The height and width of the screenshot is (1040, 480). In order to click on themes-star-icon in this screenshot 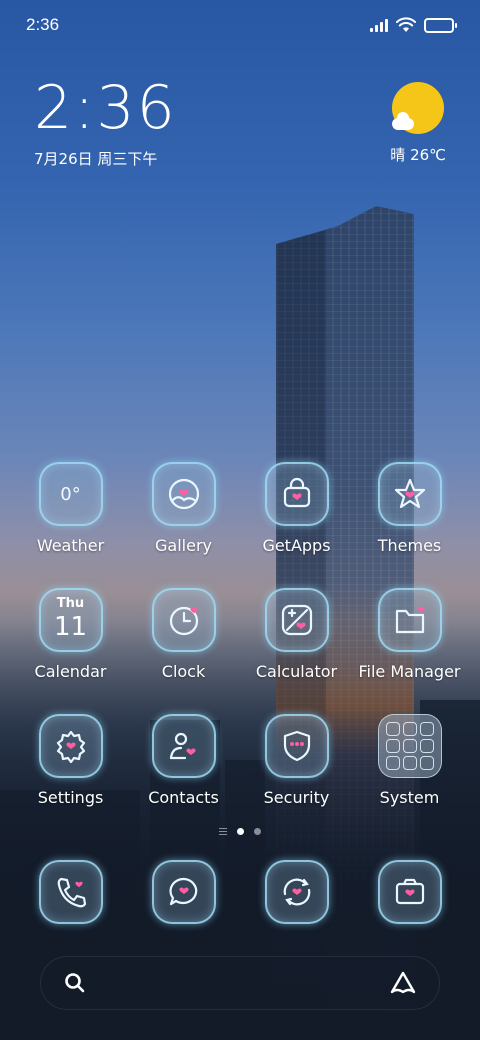, I will do `click(409, 494)`.